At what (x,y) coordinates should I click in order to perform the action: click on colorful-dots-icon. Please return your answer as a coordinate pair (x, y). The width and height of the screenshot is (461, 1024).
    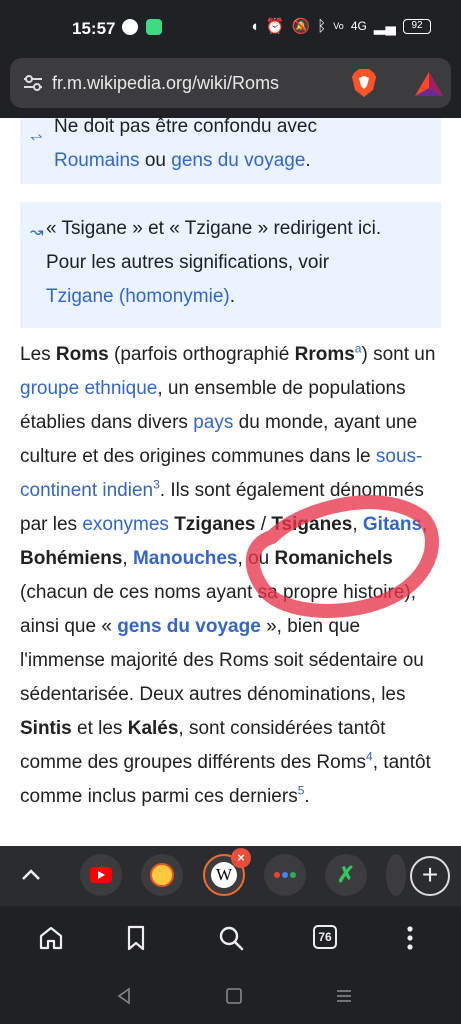
    Looking at the image, I should click on (285, 875).